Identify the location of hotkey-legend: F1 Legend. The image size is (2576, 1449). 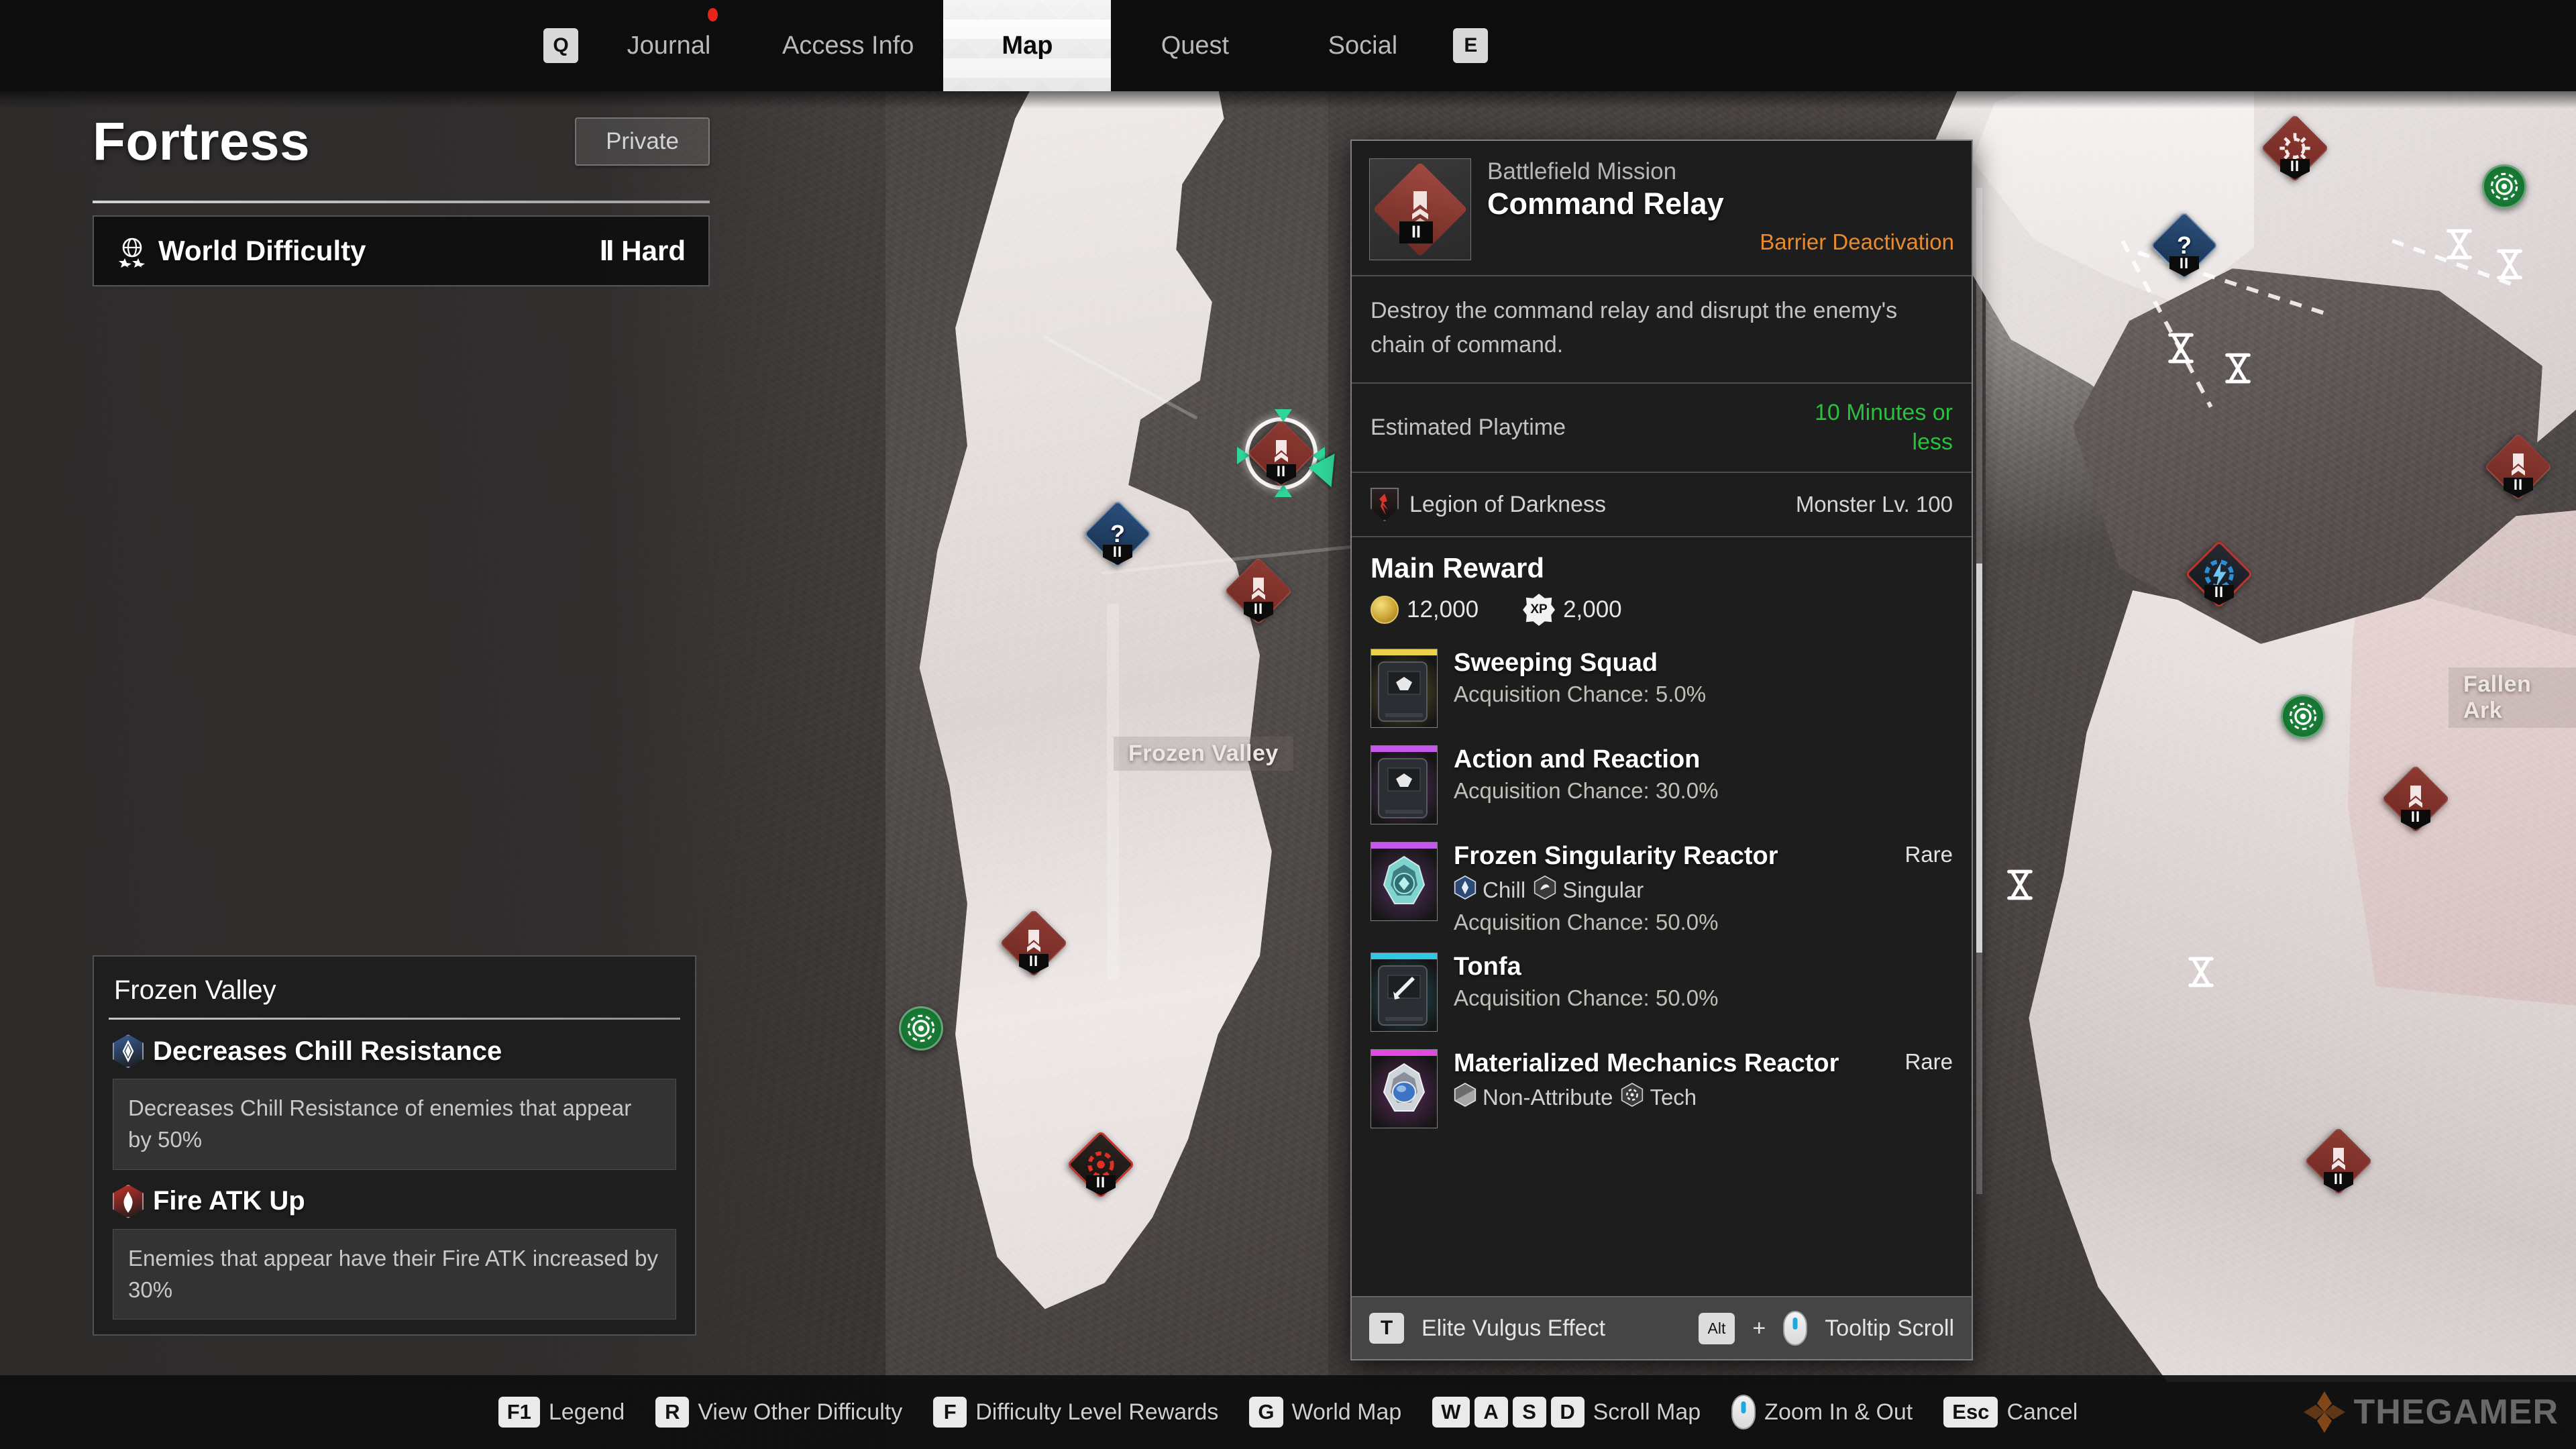
(561, 1412).